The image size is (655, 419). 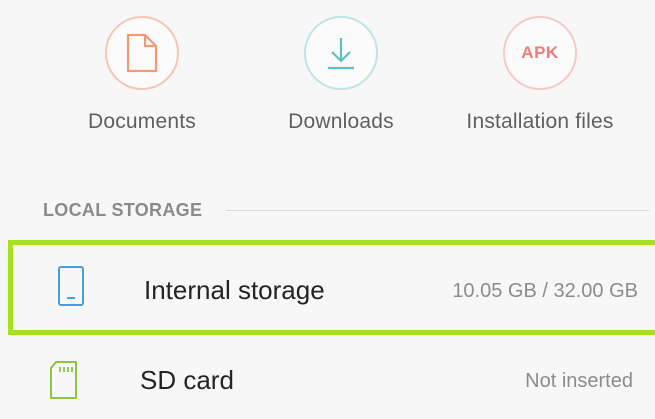 I want to click on category-documents: Documents, so click(x=142, y=80).